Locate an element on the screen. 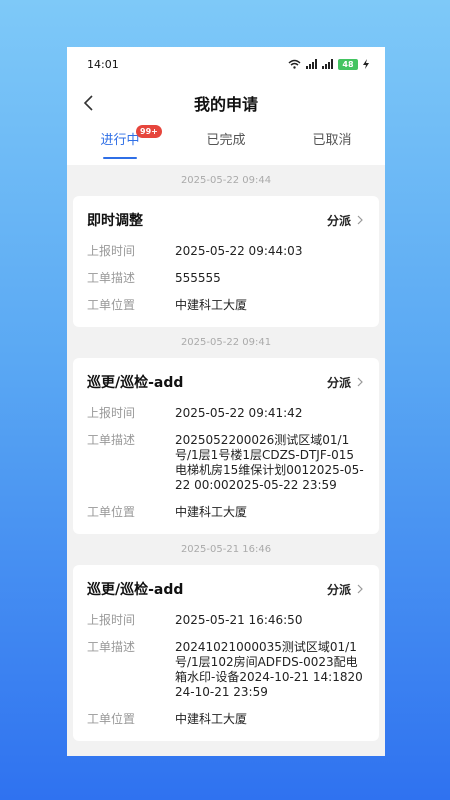  report-time-value: 2025-05-22 09:41:42 is located at coordinates (239, 413).